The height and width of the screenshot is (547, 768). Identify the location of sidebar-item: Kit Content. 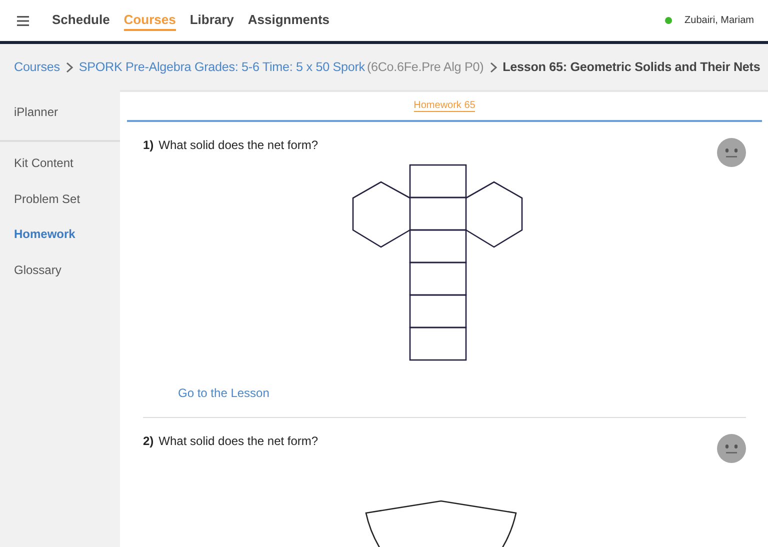
(60, 164).